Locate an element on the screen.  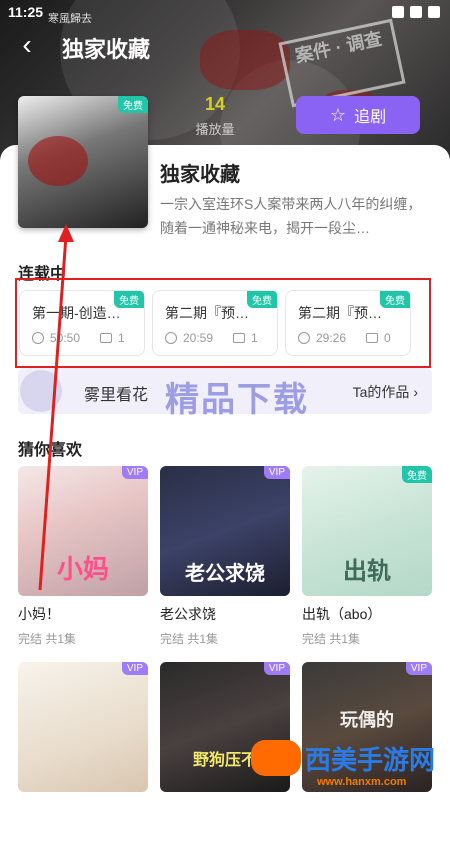
gamepad-icon is located at coordinates (276, 758).